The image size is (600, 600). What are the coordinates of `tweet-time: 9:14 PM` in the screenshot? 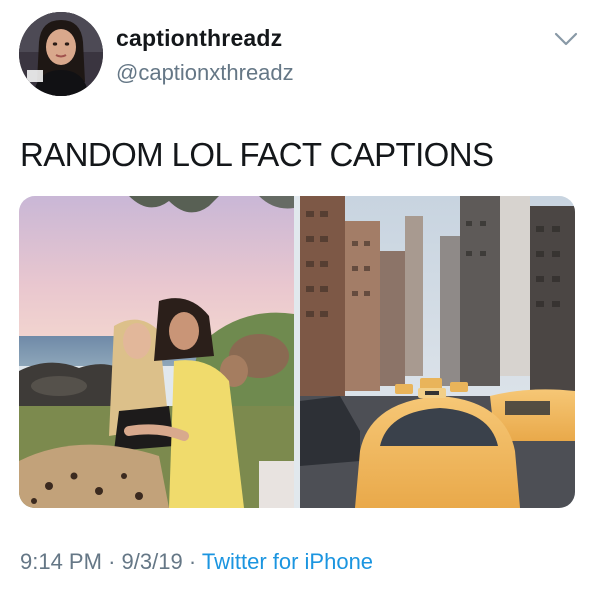 It's located at (61, 561).